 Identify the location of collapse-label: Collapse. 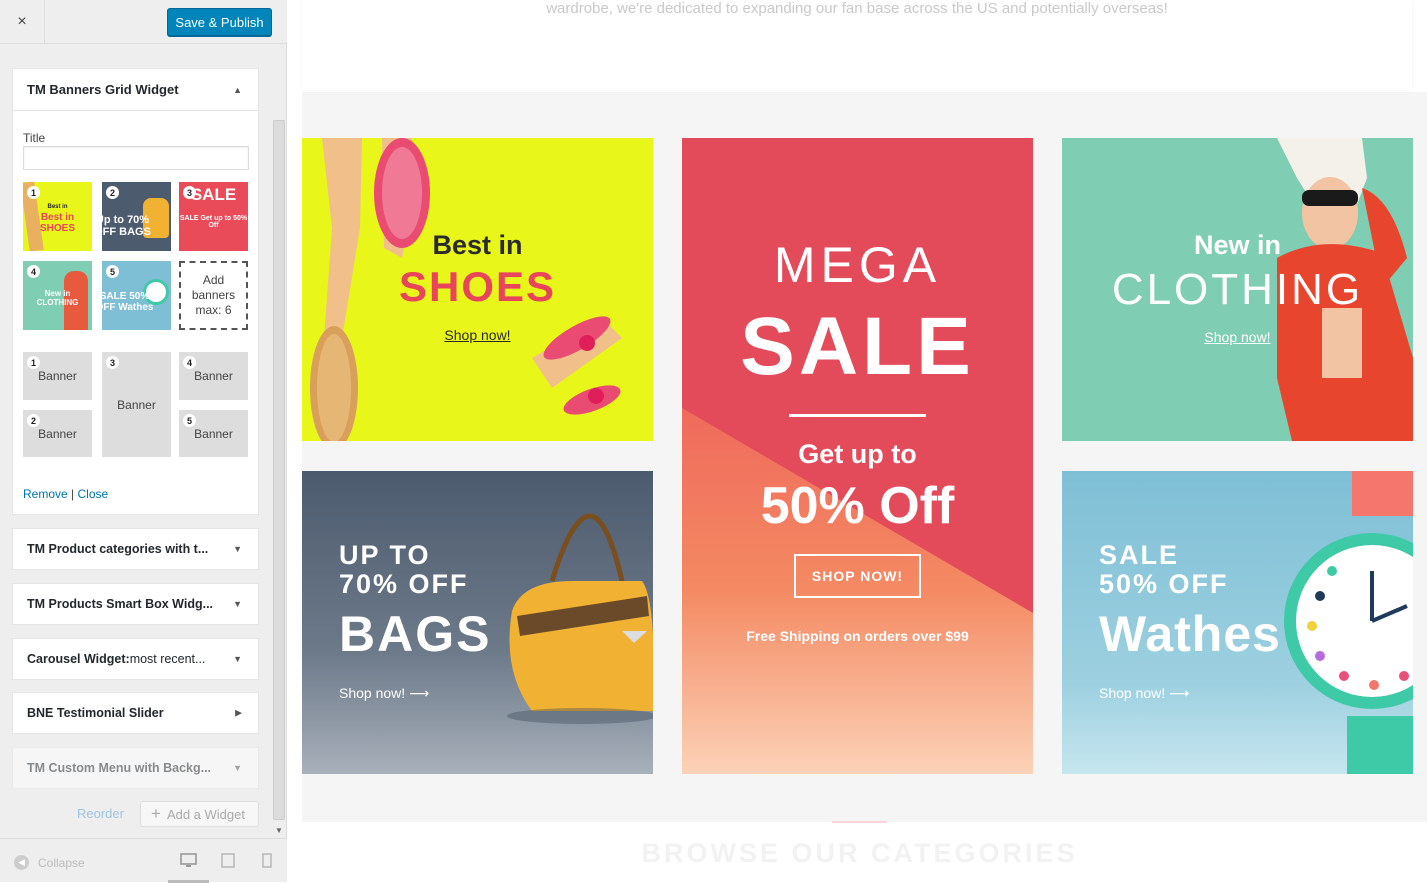
(61, 862).